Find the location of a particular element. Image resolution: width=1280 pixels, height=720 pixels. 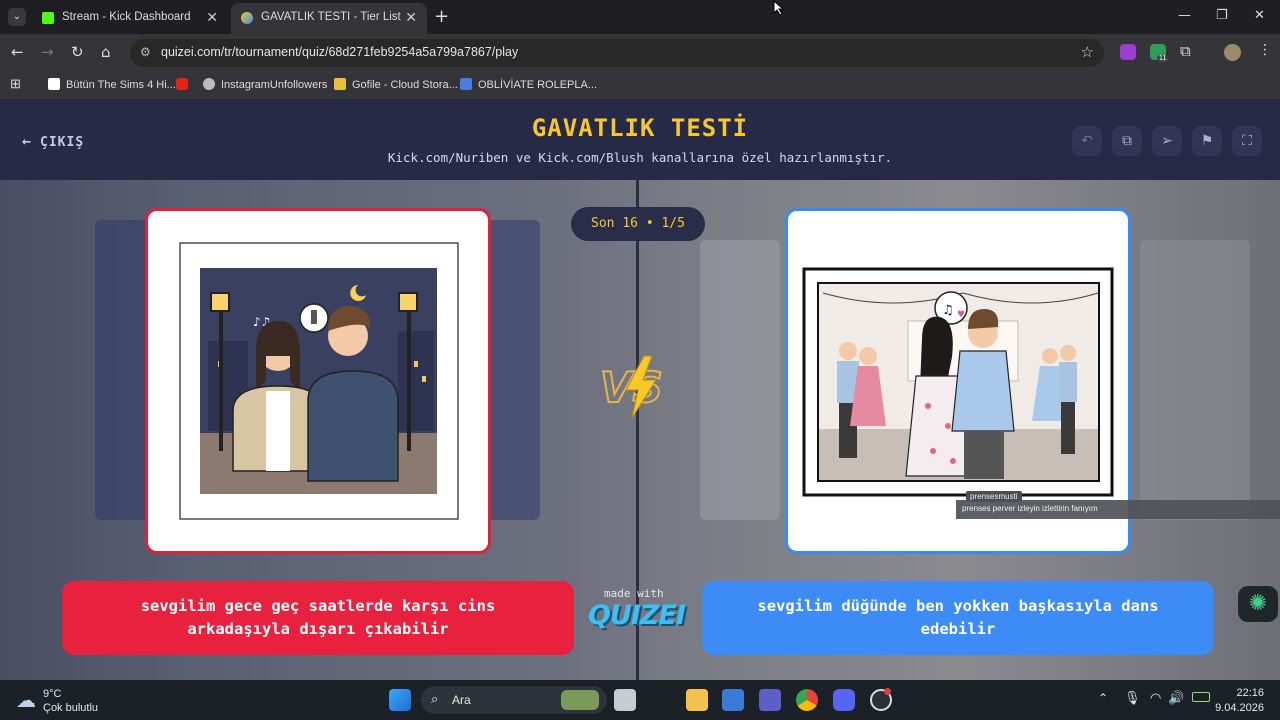

bookmark-instagram-unfollowers: InstagramUnfollowers is located at coordinates (265, 84).